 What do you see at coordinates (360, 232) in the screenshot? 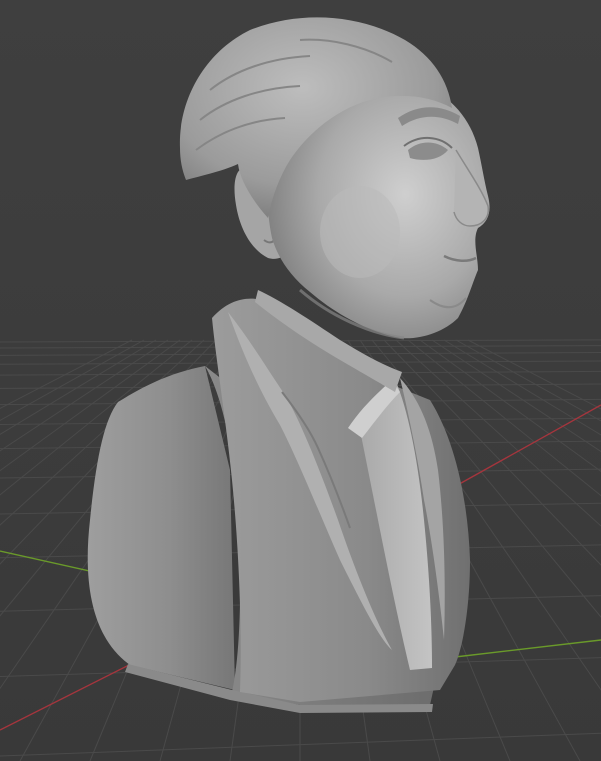
I see `cheek-highlight` at bounding box center [360, 232].